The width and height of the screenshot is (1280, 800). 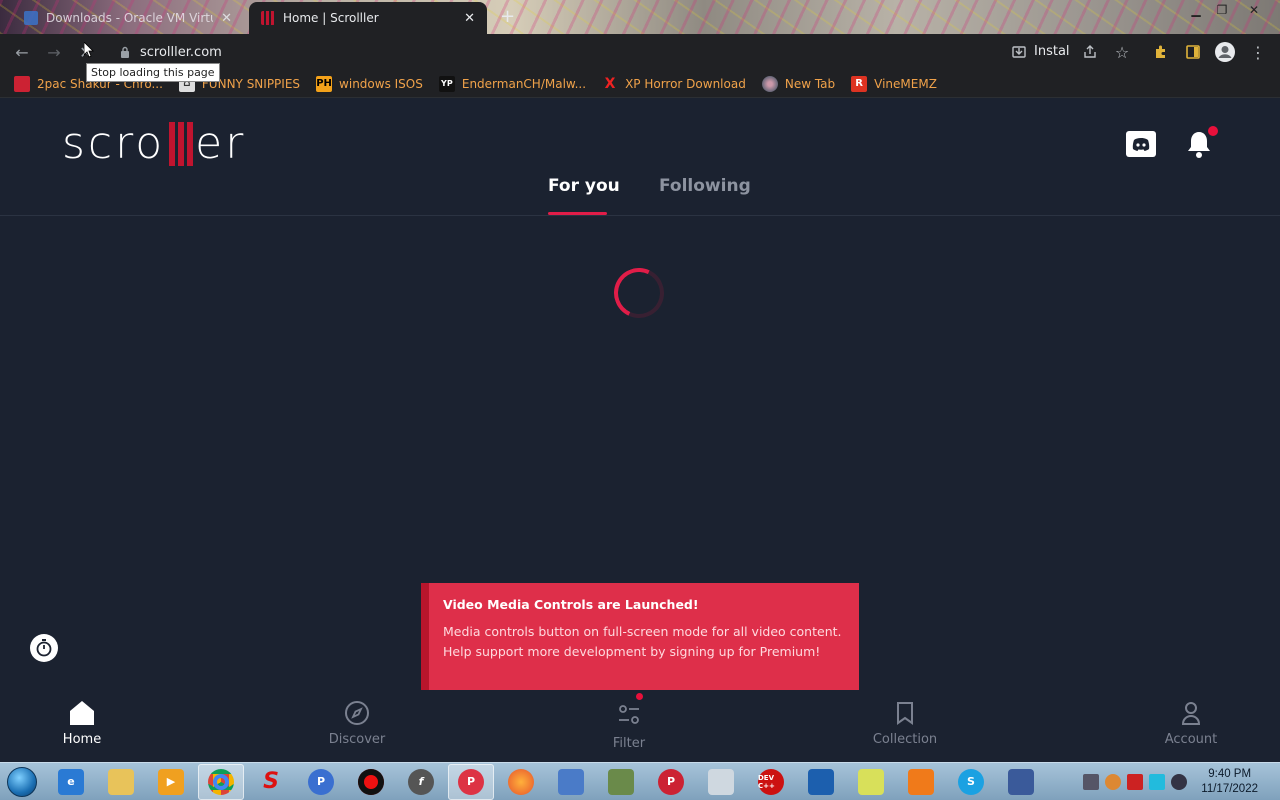 I want to click on nav-home: Home, so click(x=82, y=722).